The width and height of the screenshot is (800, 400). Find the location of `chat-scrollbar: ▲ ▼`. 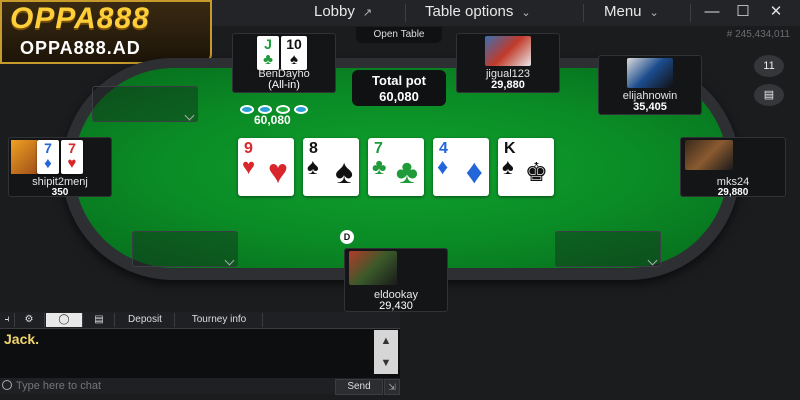

chat-scrollbar: ▲ ▼ is located at coordinates (386, 352).